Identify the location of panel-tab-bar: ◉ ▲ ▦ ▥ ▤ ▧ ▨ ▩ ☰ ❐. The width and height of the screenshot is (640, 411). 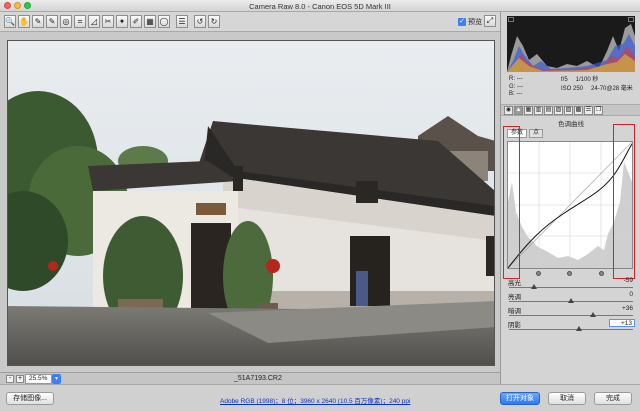
(570, 110).